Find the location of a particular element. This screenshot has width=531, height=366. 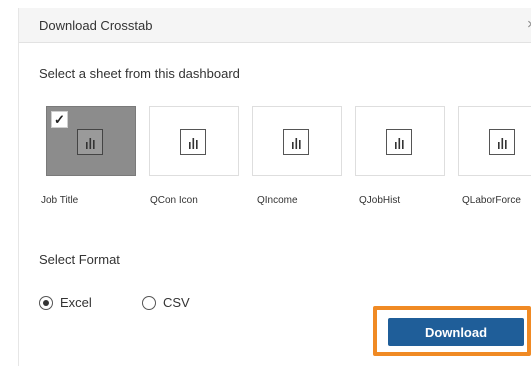

radio-button-selected is located at coordinates (46, 303).